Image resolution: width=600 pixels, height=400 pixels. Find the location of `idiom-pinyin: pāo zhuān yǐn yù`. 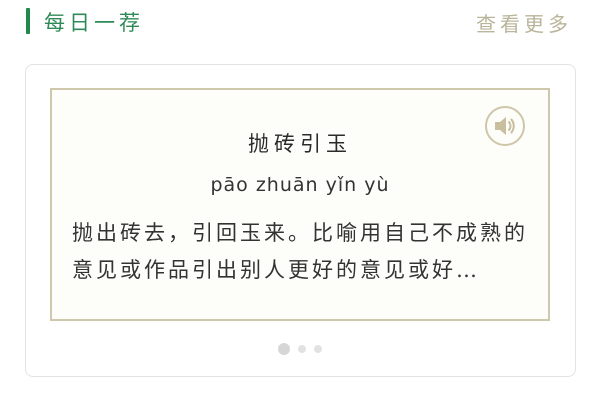

idiom-pinyin: pāo zhuān yǐn yù is located at coordinates (300, 185).